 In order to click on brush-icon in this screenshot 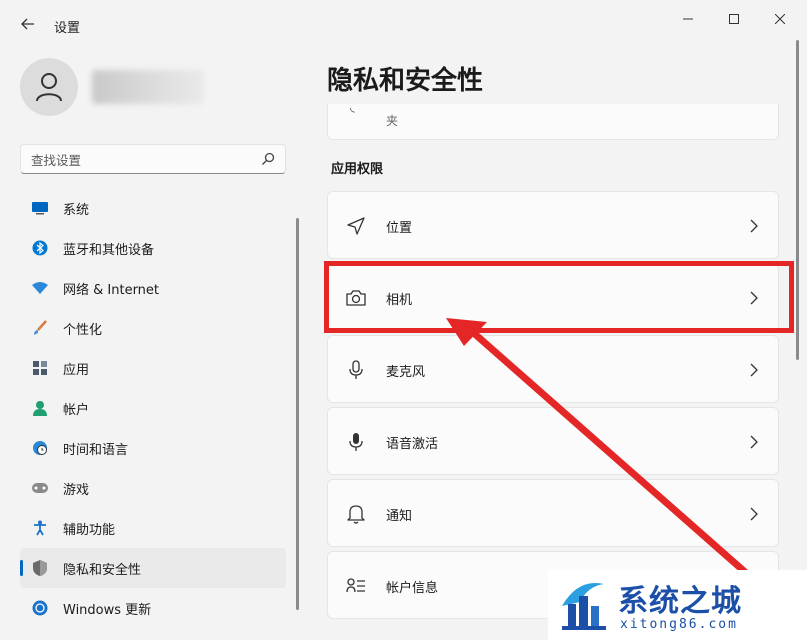, I will do `click(40, 328)`.